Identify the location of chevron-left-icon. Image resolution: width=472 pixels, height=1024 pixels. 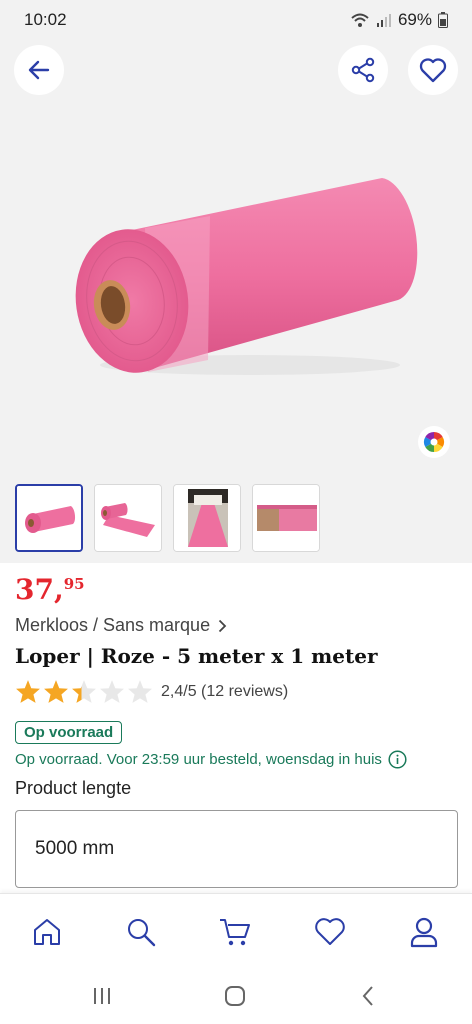
(367, 996).